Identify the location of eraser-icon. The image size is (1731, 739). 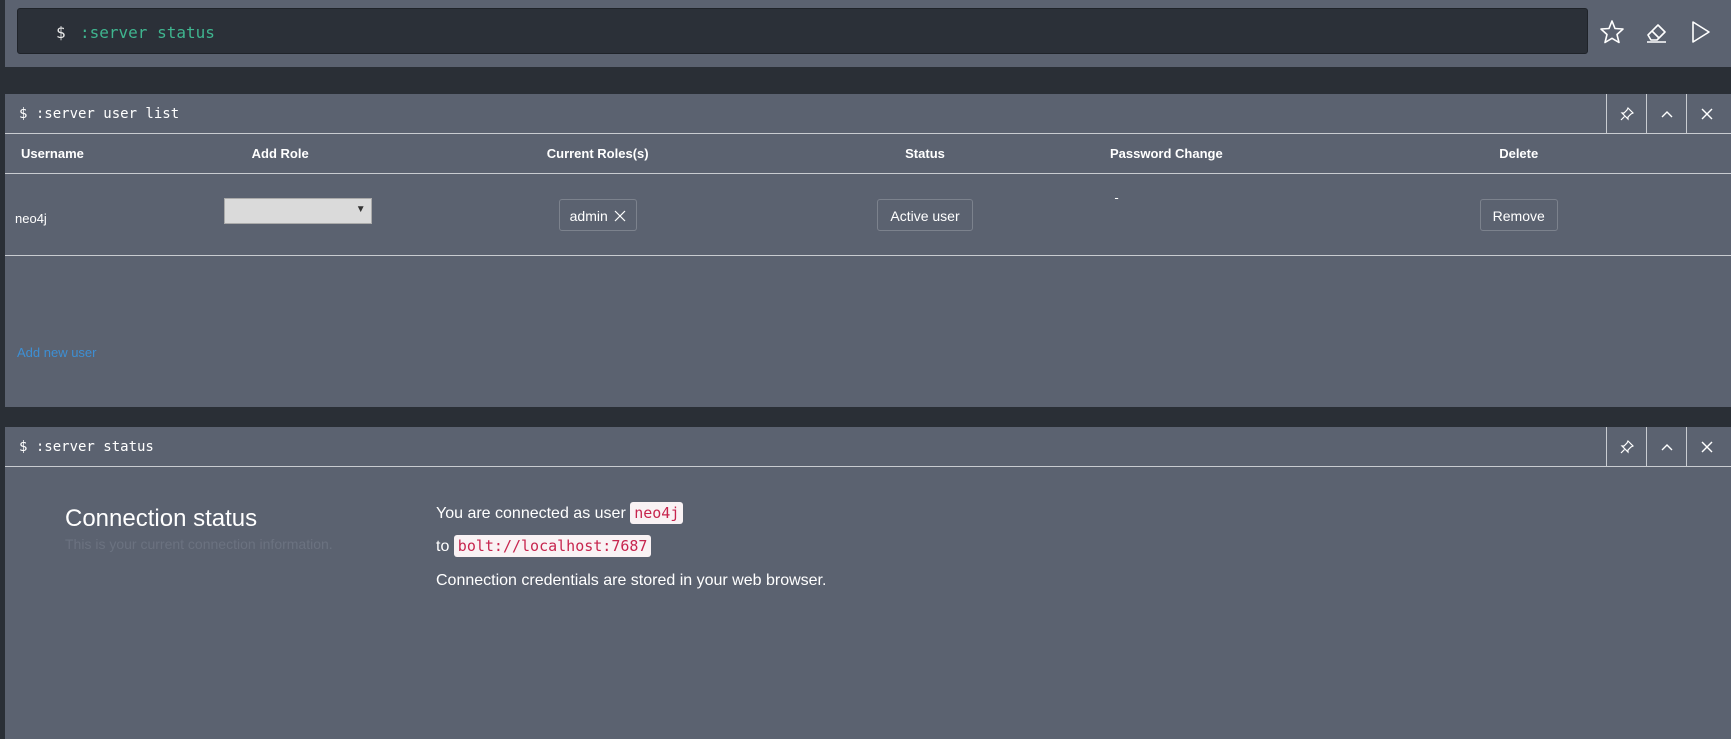
(1656, 32).